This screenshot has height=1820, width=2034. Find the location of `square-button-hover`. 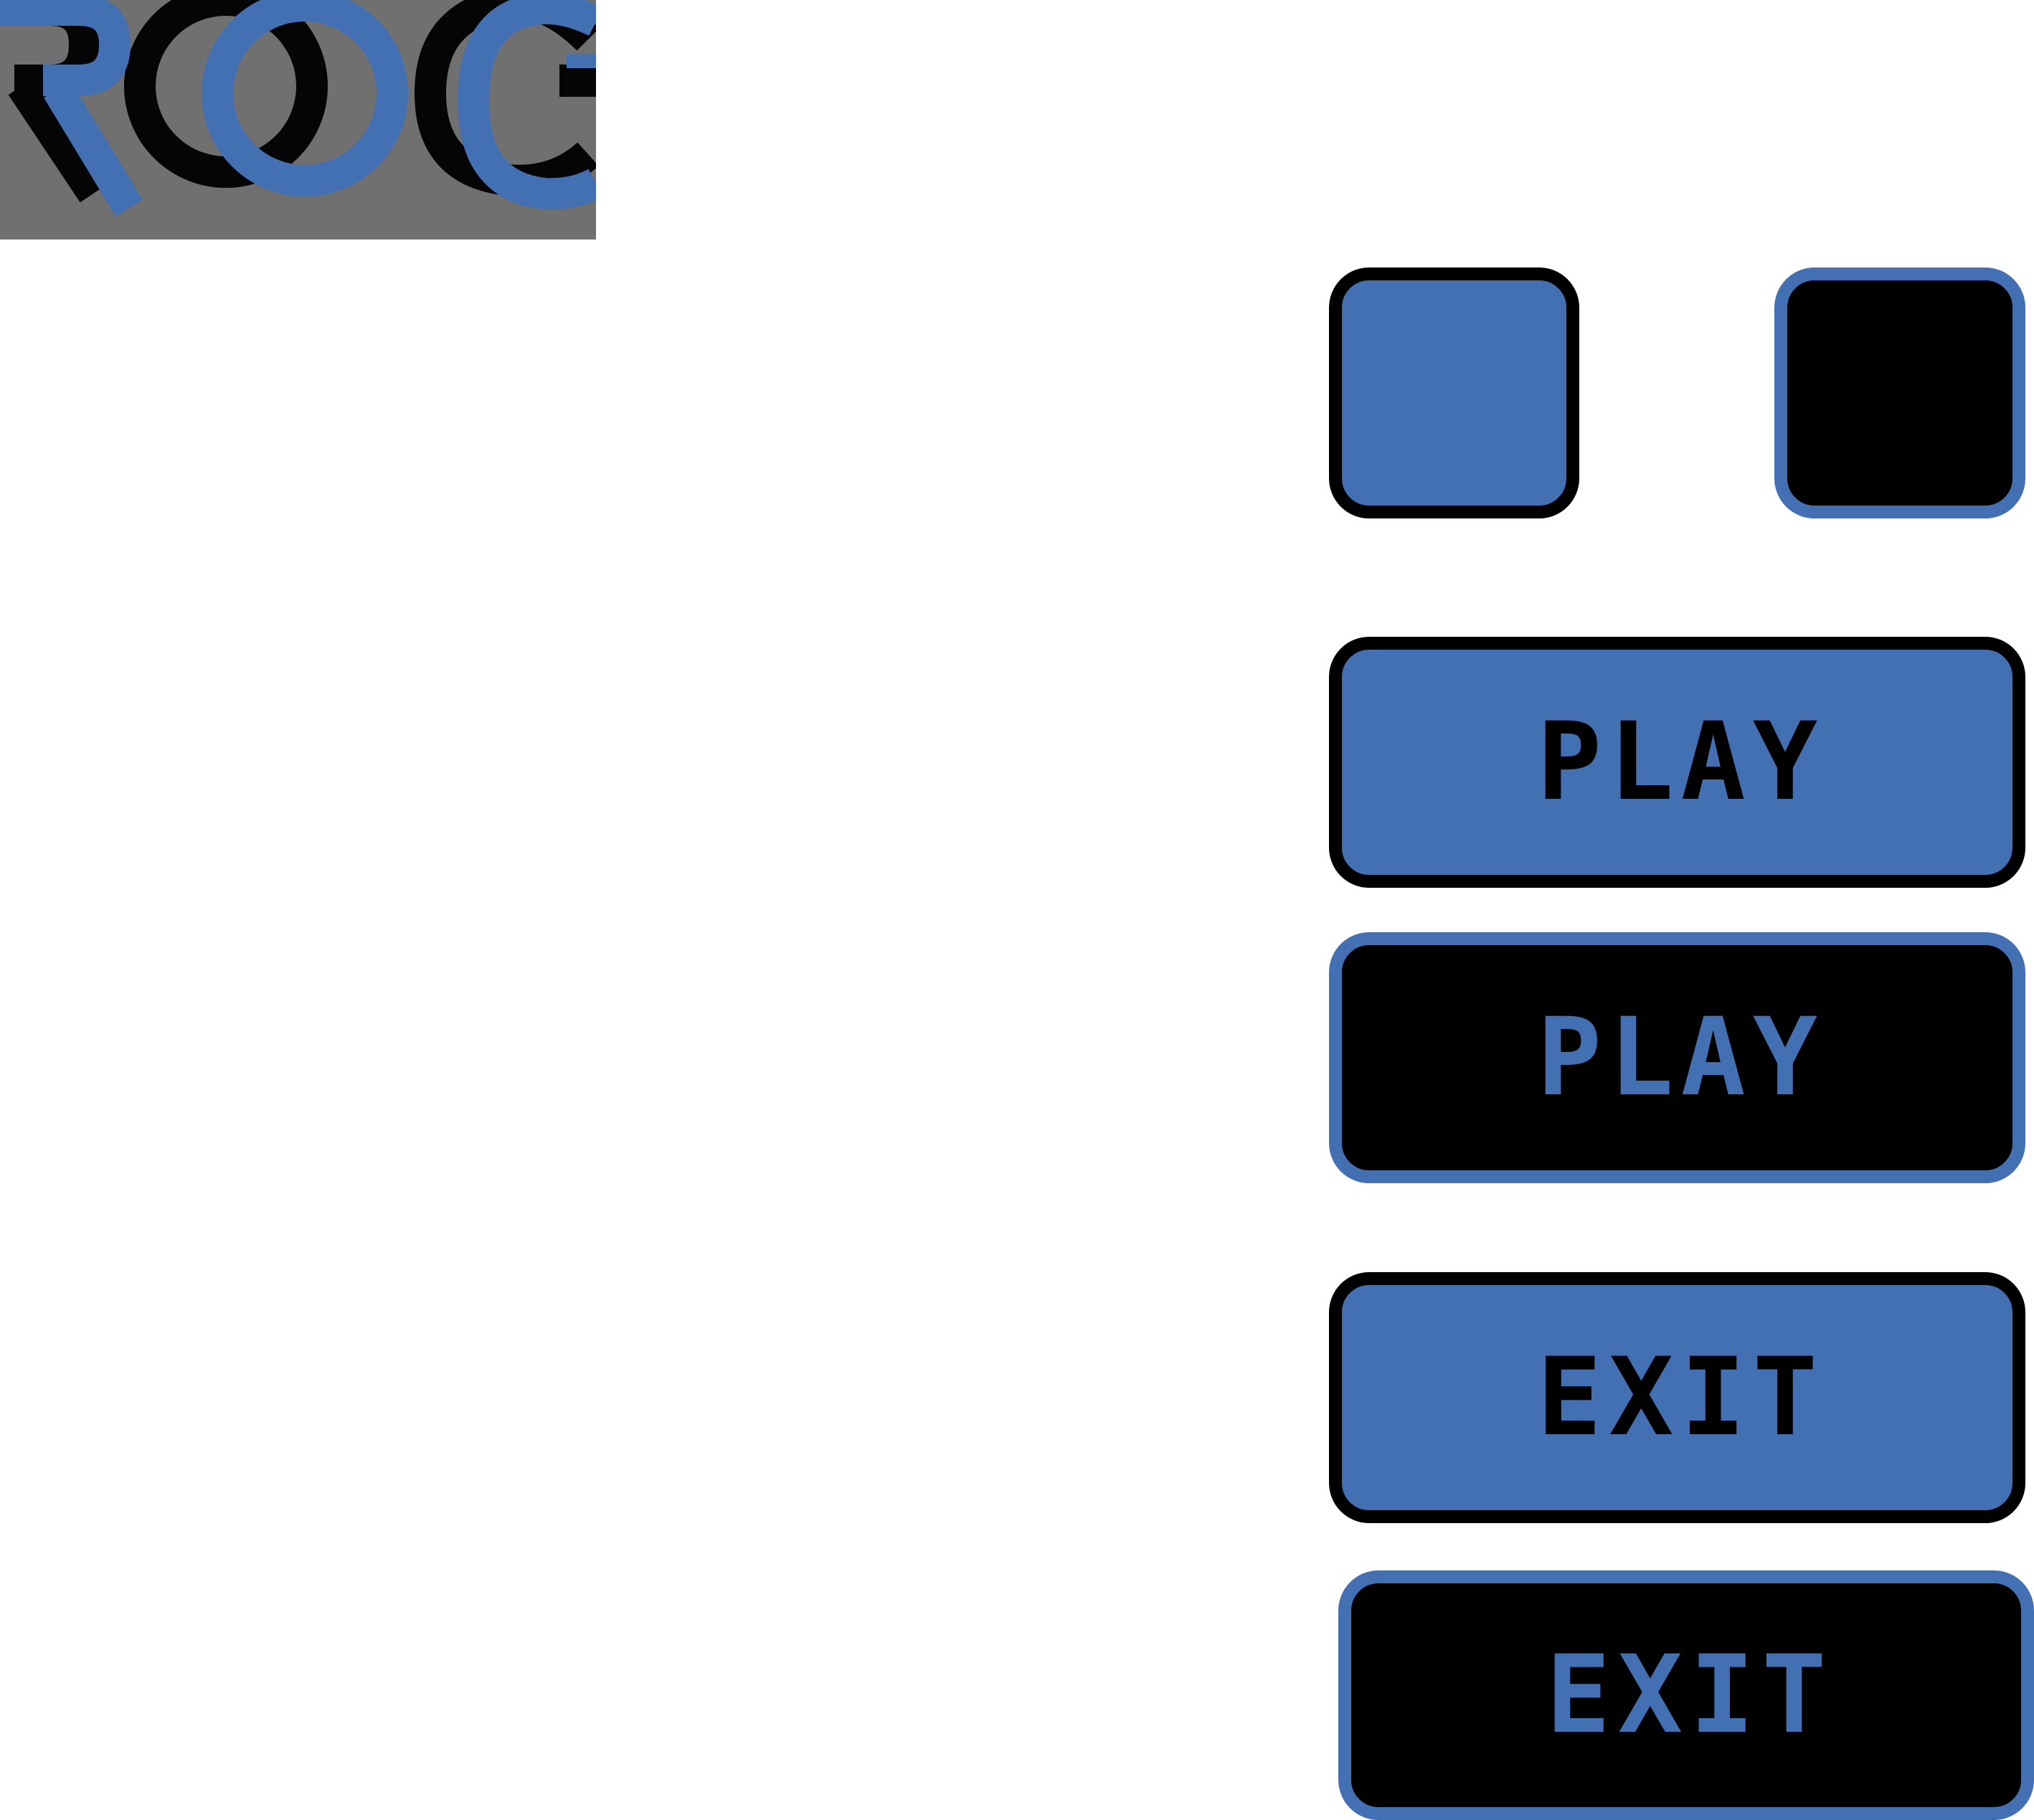

square-button-hover is located at coordinates (1899, 392).